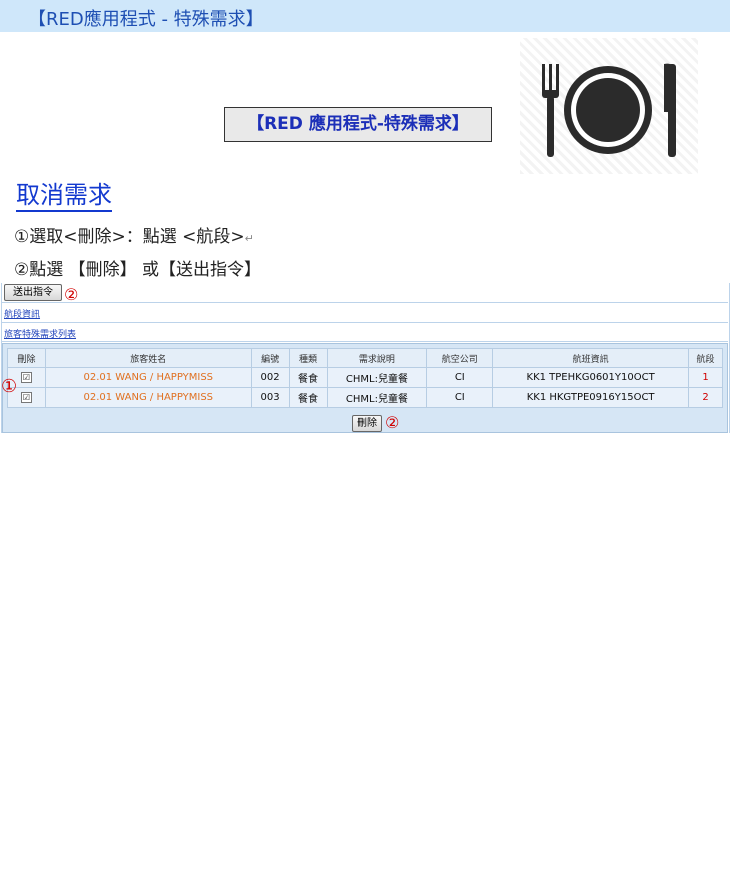 The width and height of the screenshot is (730, 878). Describe the element at coordinates (591, 397) in the screenshot. I see `flight-info: KK1 HKGTPE0916Y15OCT` at that location.